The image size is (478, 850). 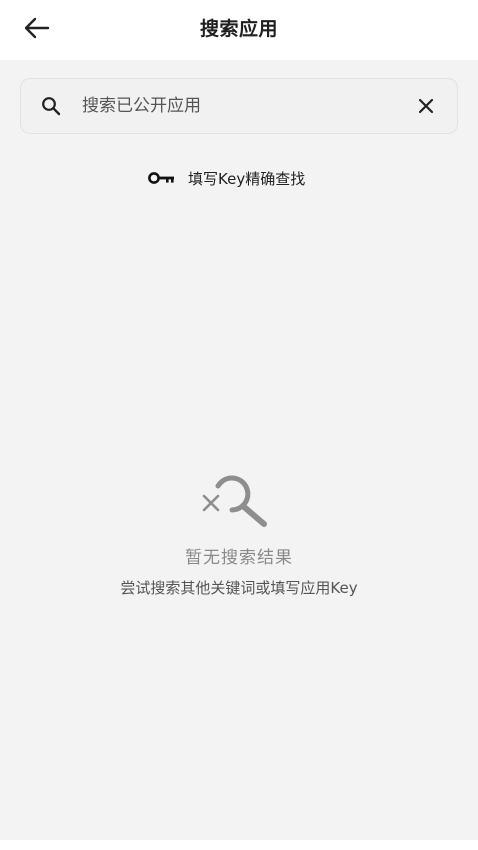 What do you see at coordinates (242, 106) in the screenshot?
I see `search-input` at bounding box center [242, 106].